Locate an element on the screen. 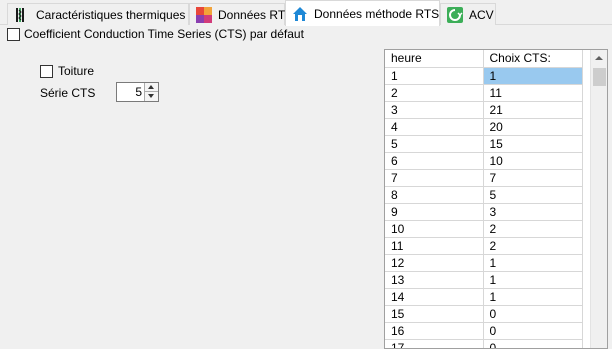 This screenshot has height=349, width=612. tab-donnees-methode-rts: Données méthode RTS is located at coordinates (362, 13).